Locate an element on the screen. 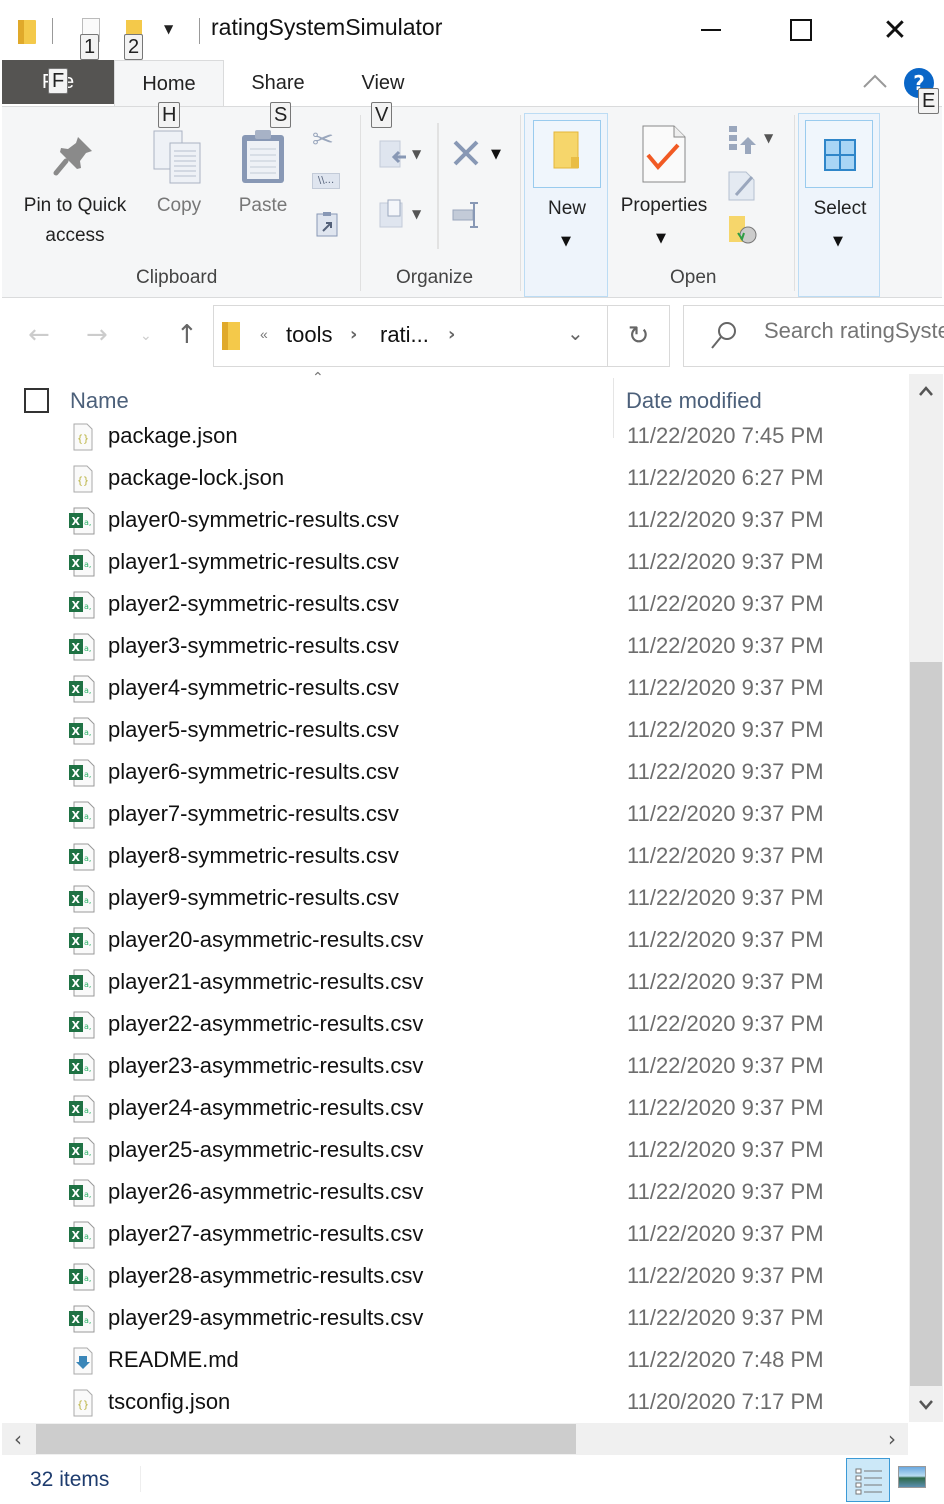 The image size is (944, 1504). history-icon is located at coordinates (743, 230).